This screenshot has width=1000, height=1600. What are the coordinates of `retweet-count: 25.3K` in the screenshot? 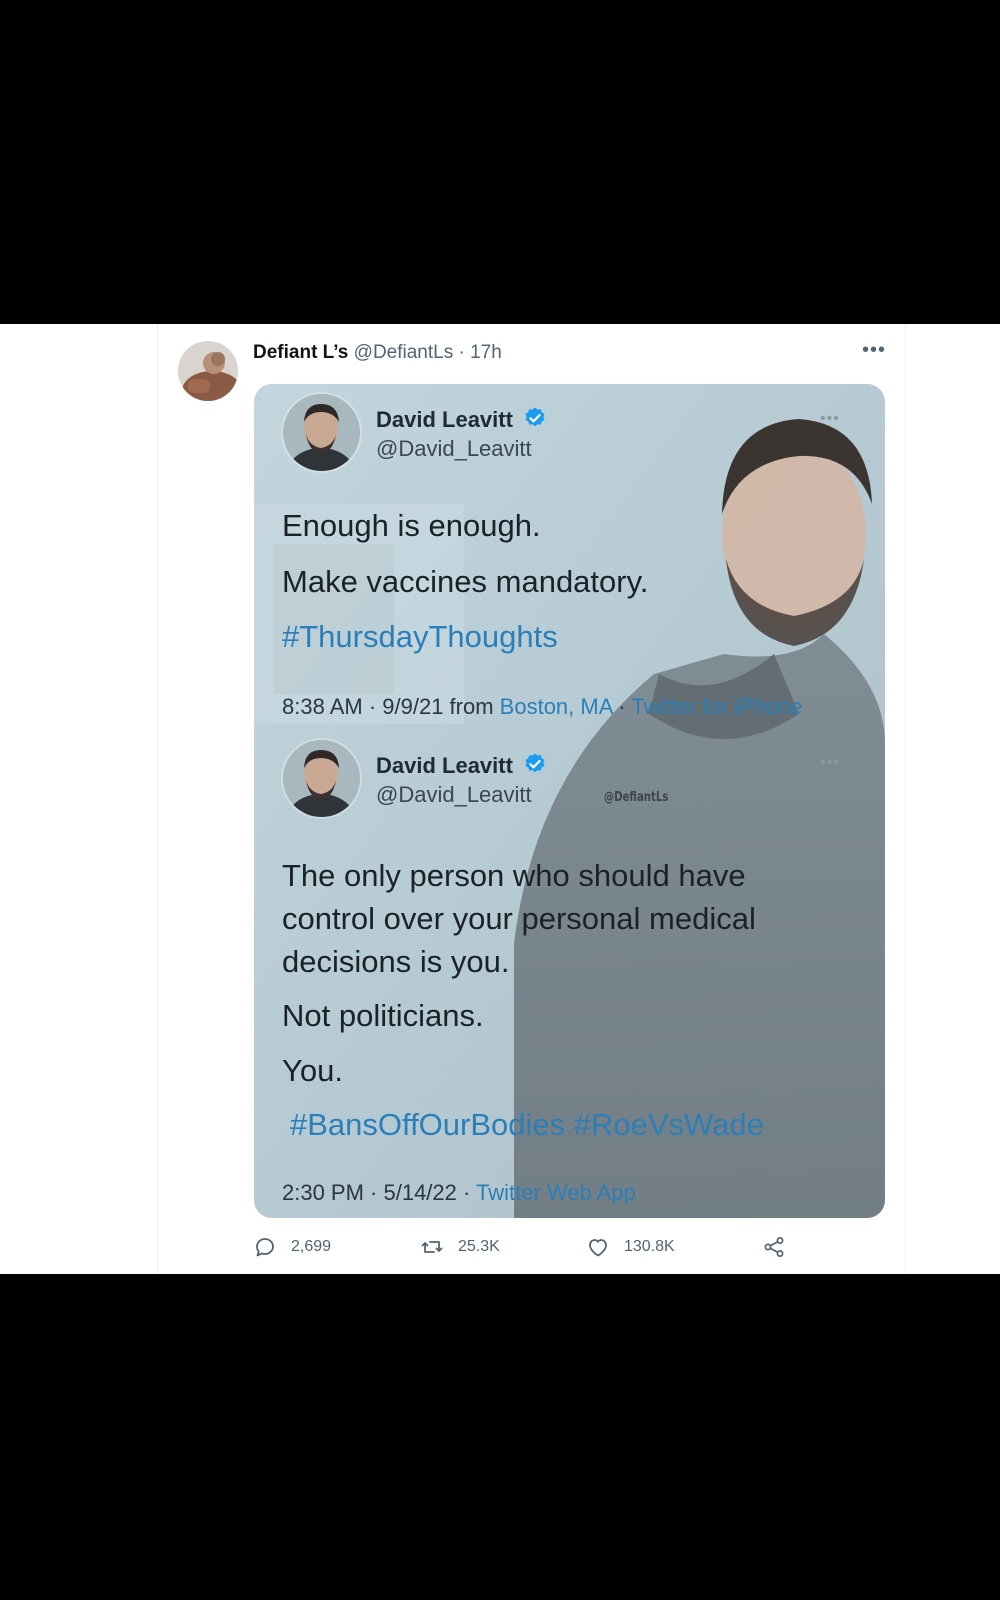 It's located at (479, 1246).